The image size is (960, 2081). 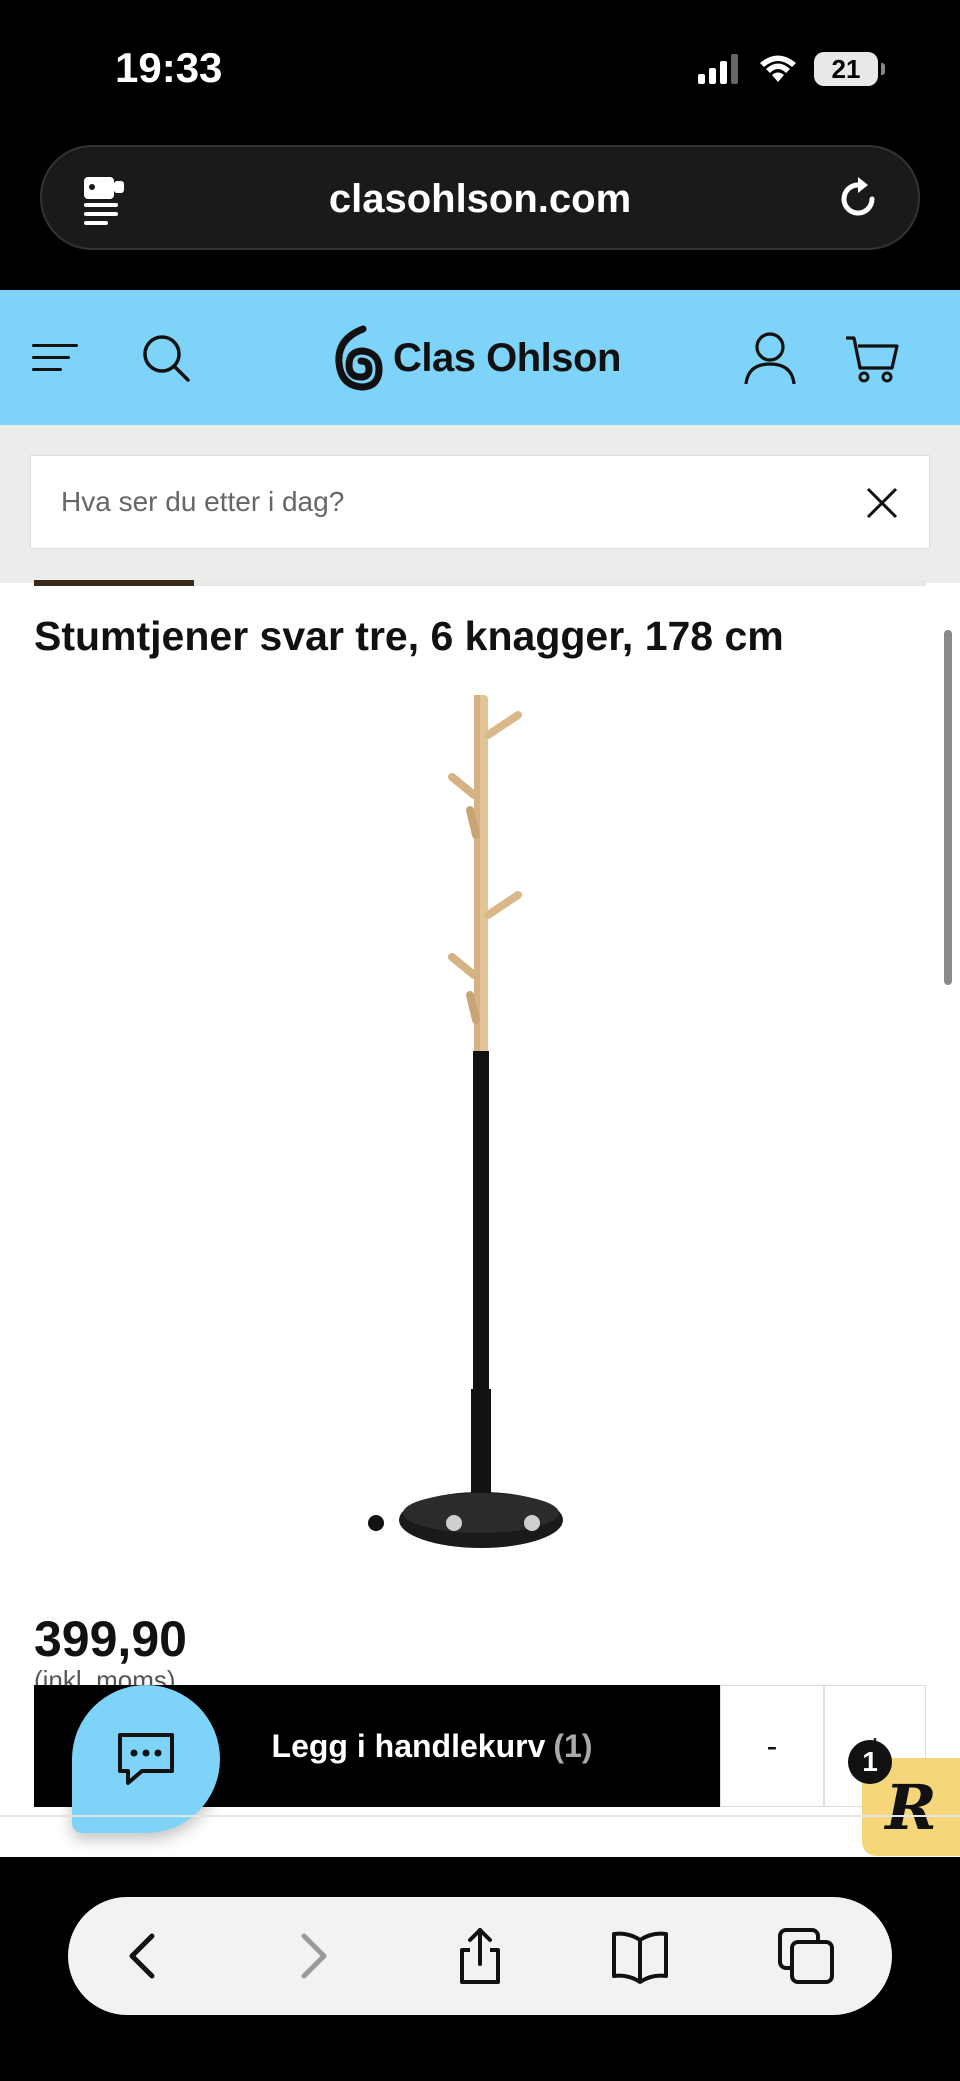 I want to click on browser-toolbar, so click(x=480, y=1956).